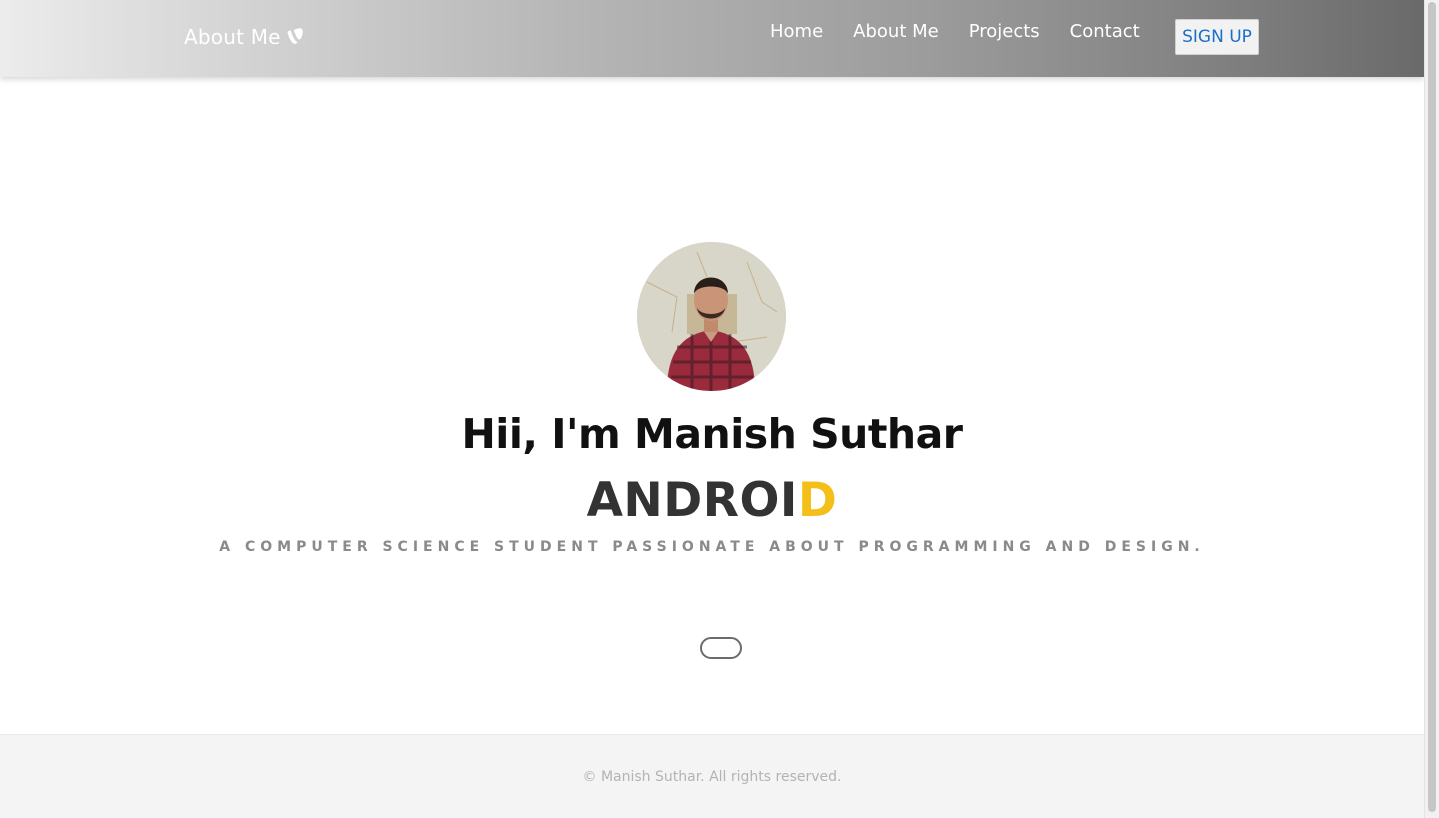  What do you see at coordinates (1105, 32) in the screenshot?
I see `nav-contact-link: Contact` at bounding box center [1105, 32].